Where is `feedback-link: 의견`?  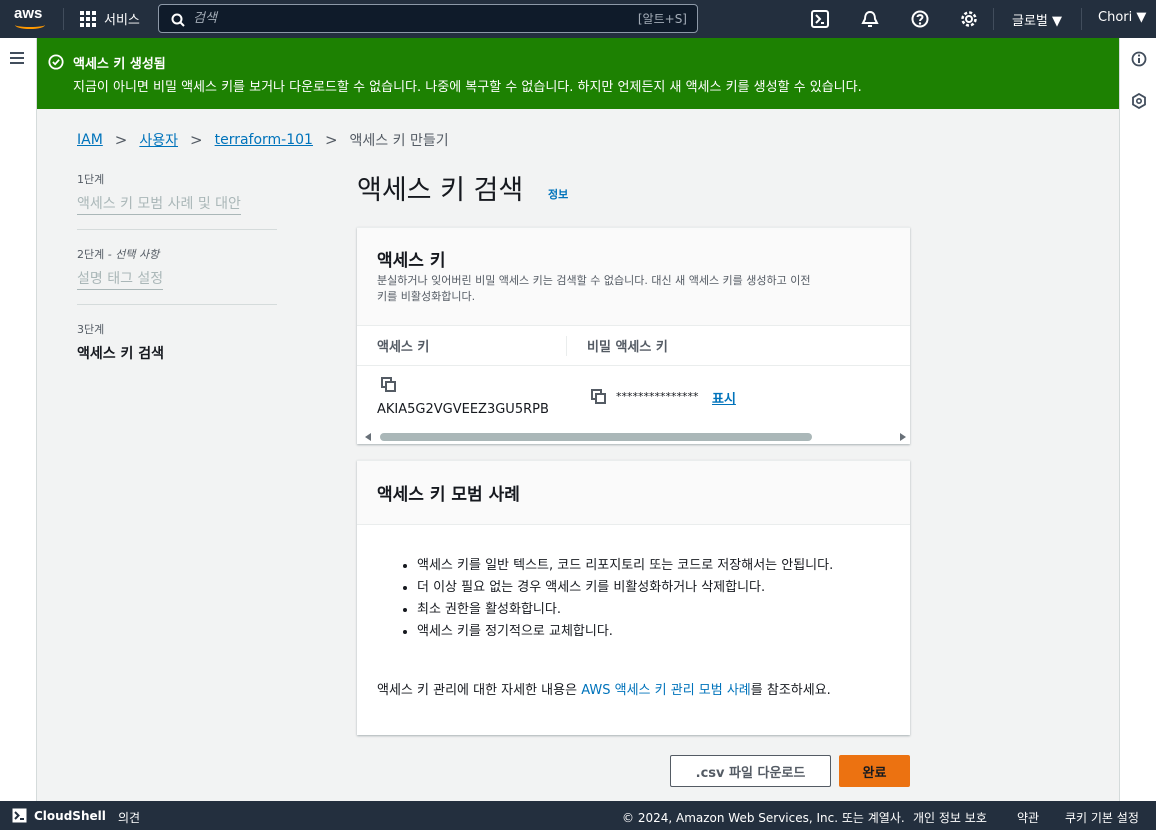 feedback-link: 의견 is located at coordinates (129, 817).